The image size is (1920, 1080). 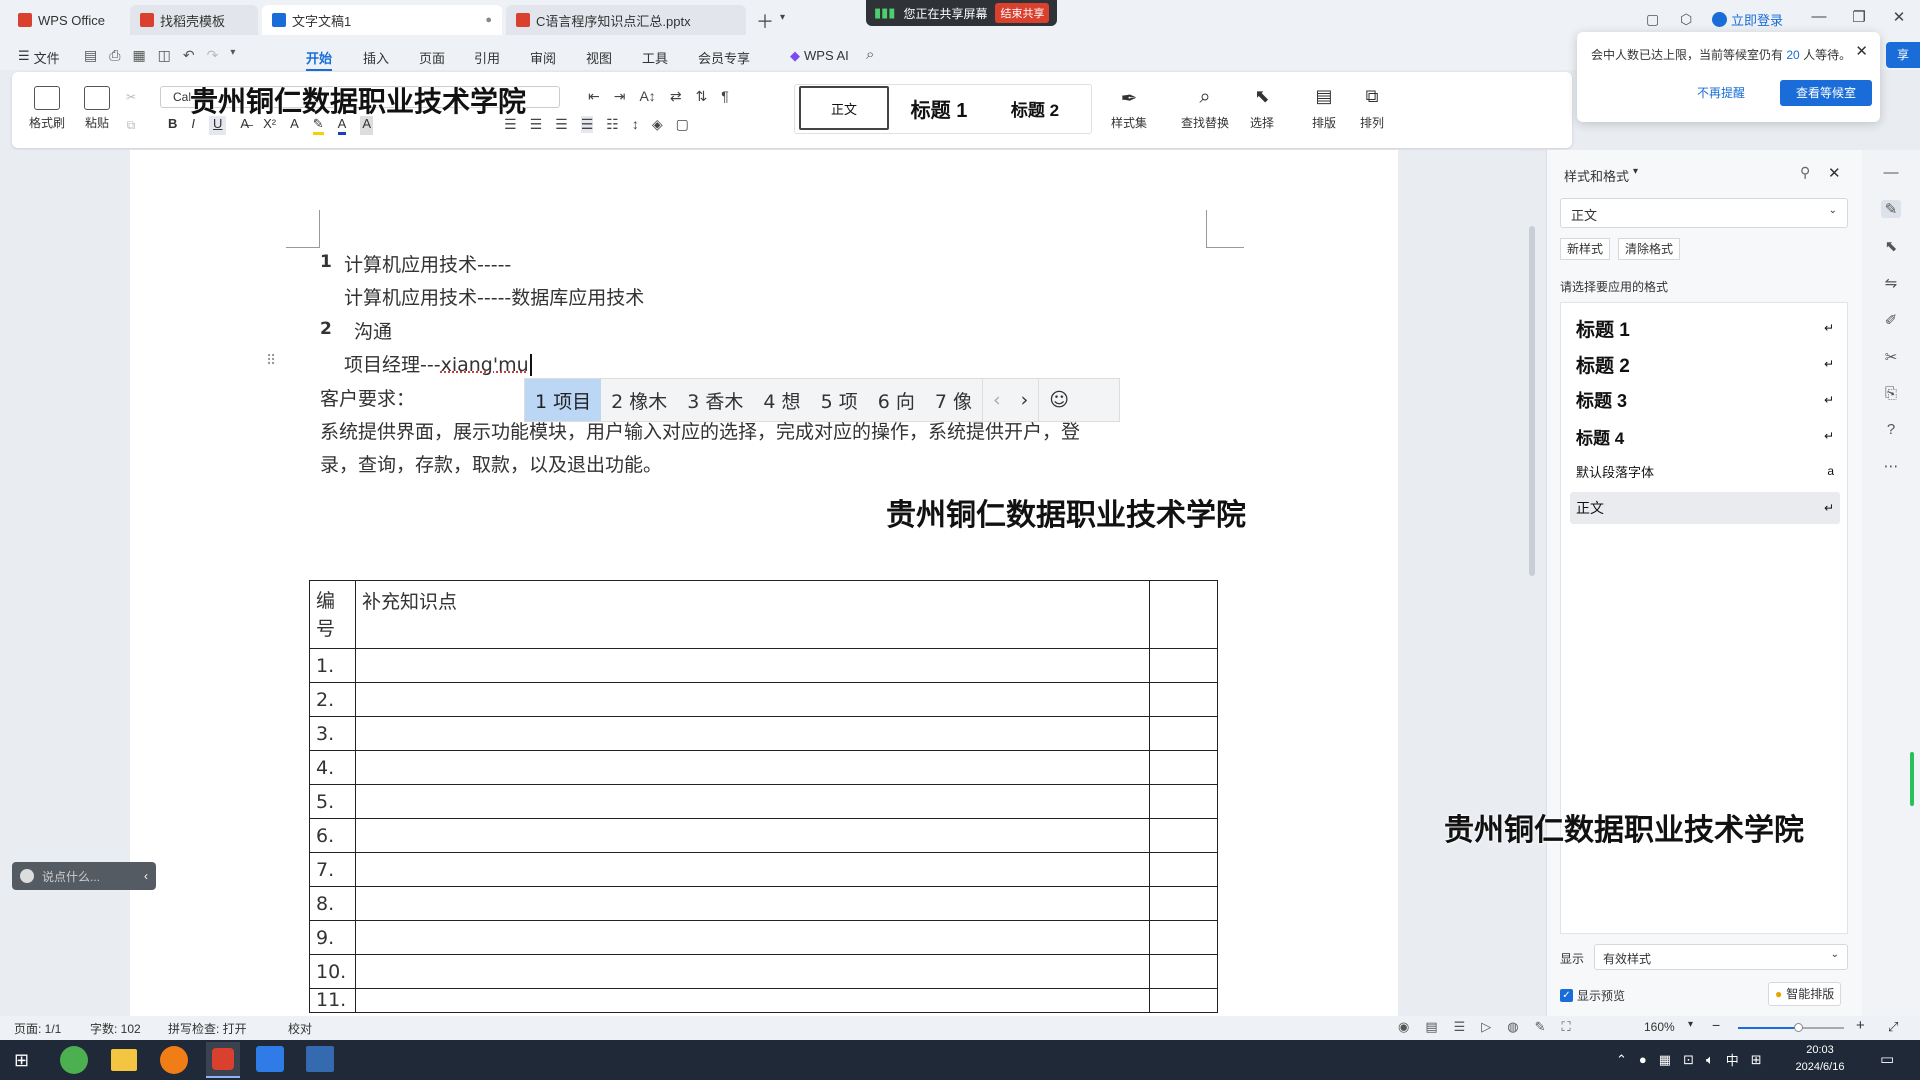 What do you see at coordinates (1585, 249) in the screenshot?
I see `new-style-button: 新样式` at bounding box center [1585, 249].